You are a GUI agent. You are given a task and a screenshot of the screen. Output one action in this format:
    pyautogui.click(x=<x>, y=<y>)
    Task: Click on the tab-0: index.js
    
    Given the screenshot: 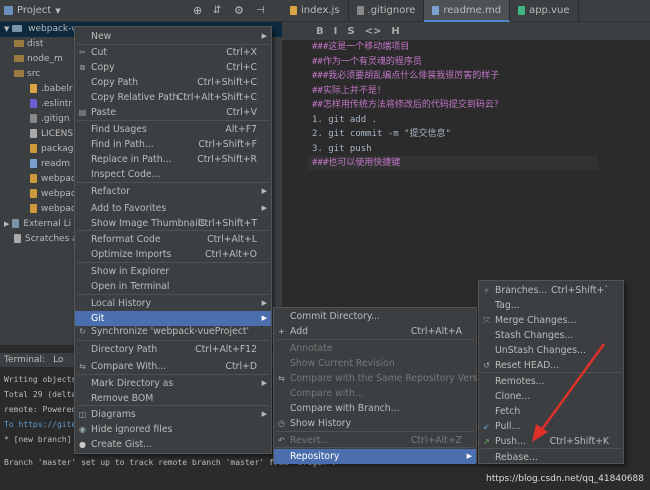 What is the action you would take?
    pyautogui.click(x=315, y=11)
    